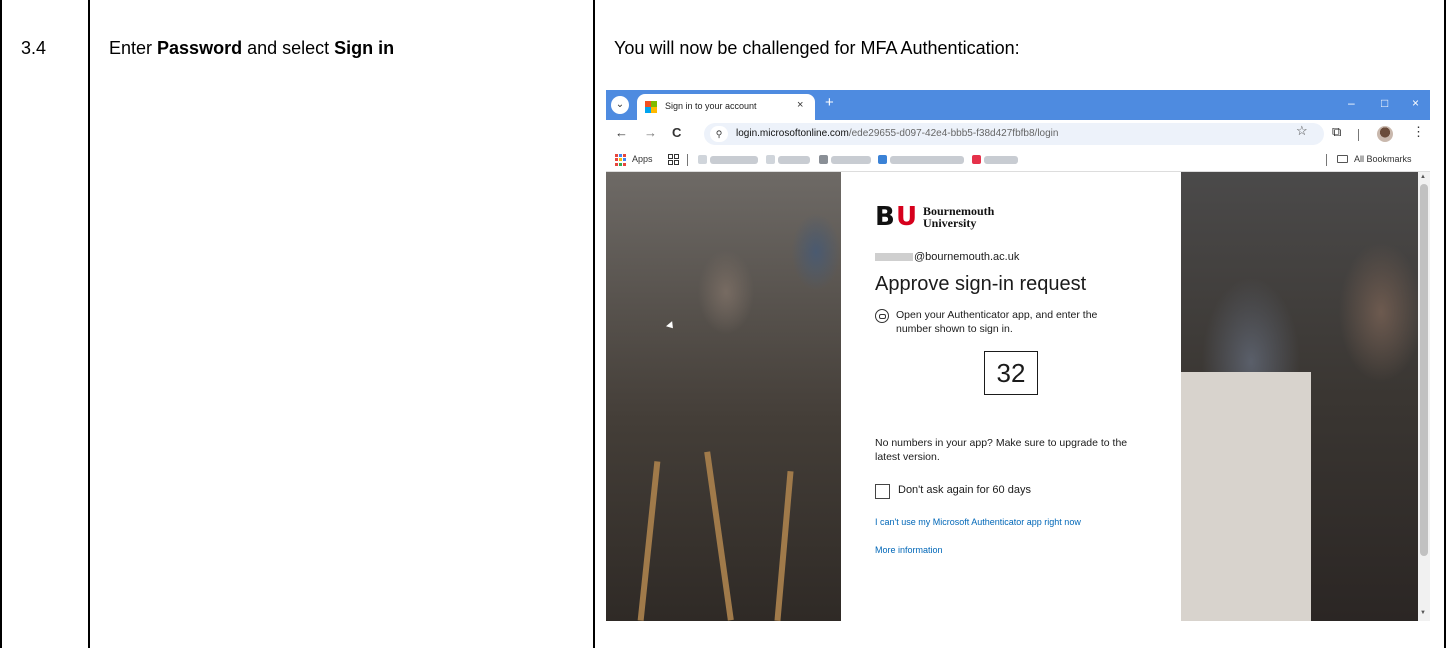 The width and height of the screenshot is (1454, 648). What do you see at coordinates (621, 160) in the screenshot?
I see `apps-icon` at bounding box center [621, 160].